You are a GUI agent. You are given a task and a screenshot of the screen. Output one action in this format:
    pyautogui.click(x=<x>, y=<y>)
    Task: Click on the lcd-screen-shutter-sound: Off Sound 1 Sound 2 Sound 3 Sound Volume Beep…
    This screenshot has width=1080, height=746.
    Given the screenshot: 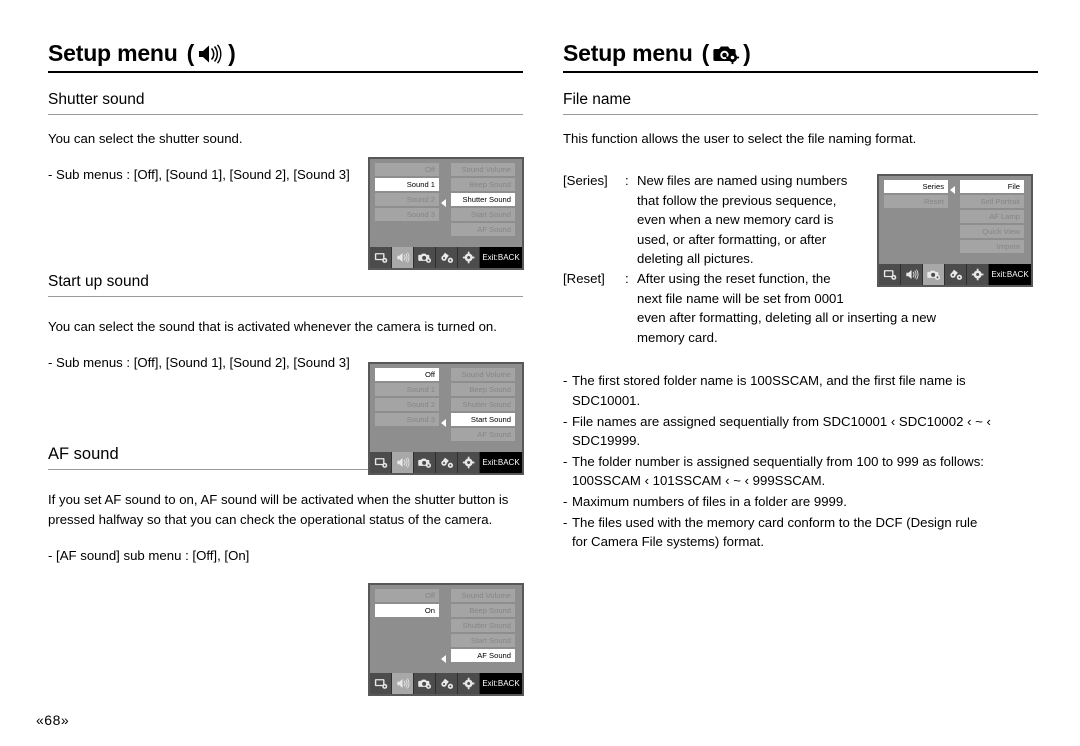 What is the action you would take?
    pyautogui.click(x=446, y=213)
    